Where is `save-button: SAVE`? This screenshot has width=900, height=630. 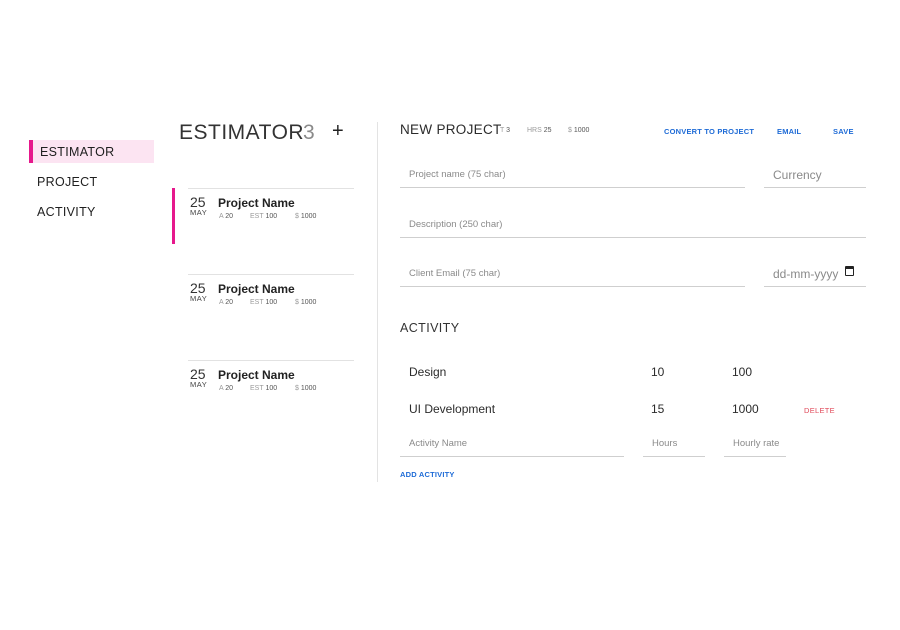 save-button: SAVE is located at coordinates (843, 131).